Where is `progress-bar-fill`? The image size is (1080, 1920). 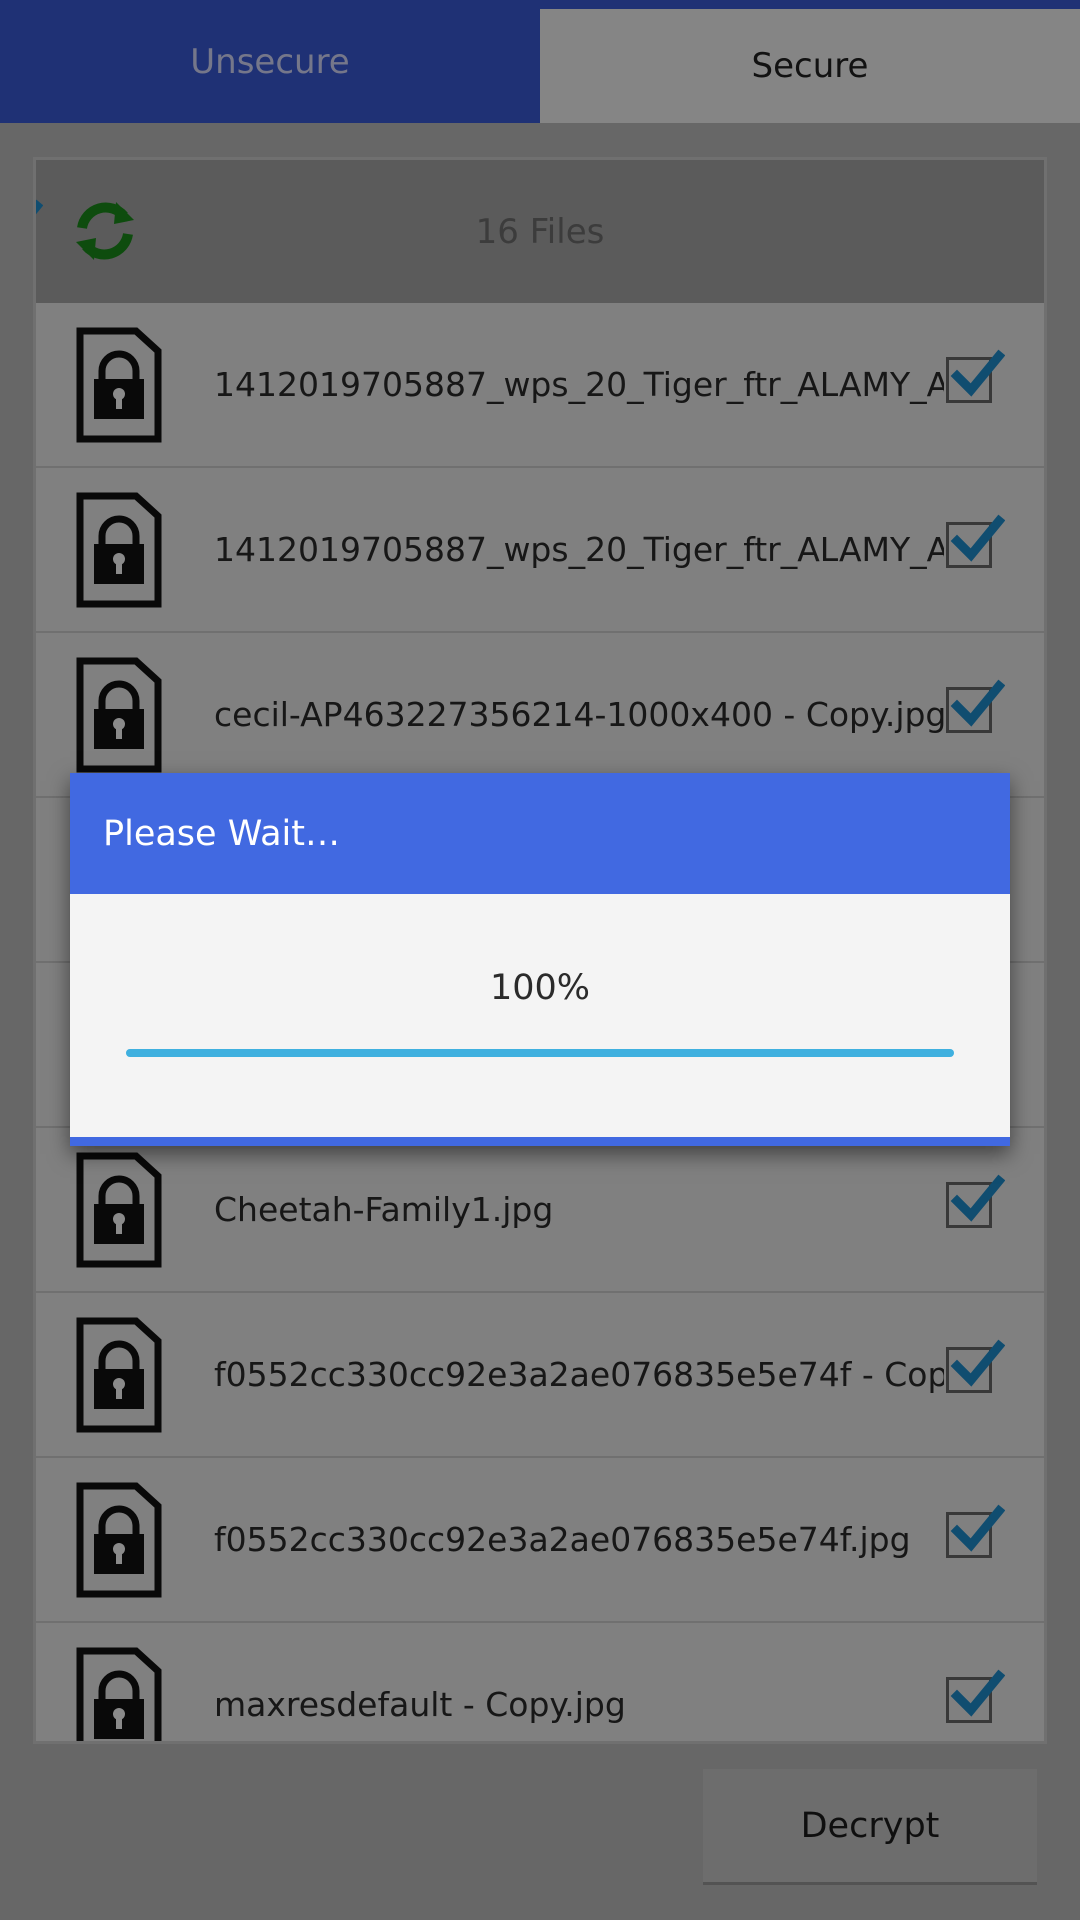 progress-bar-fill is located at coordinates (540, 1053).